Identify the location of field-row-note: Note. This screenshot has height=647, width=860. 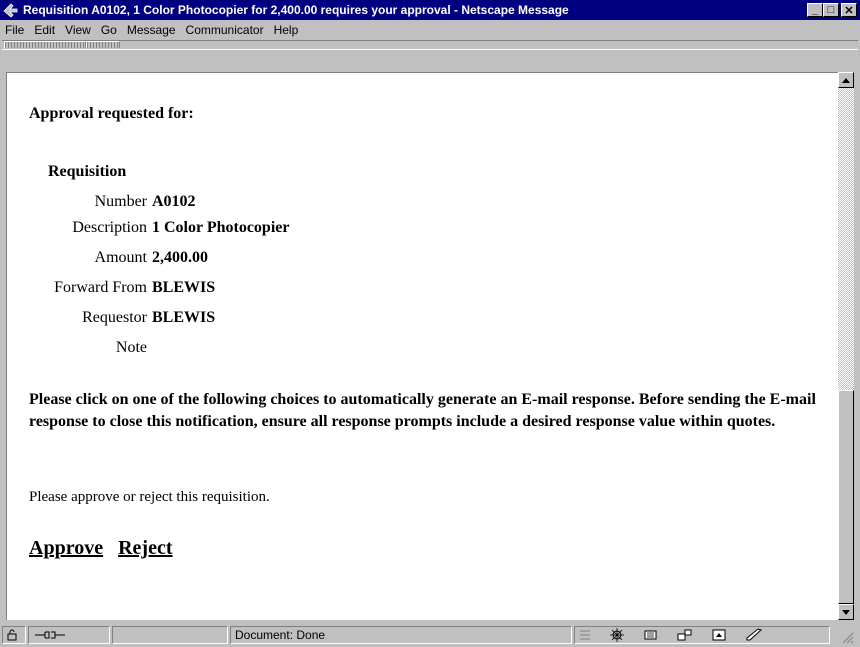
(307, 349).